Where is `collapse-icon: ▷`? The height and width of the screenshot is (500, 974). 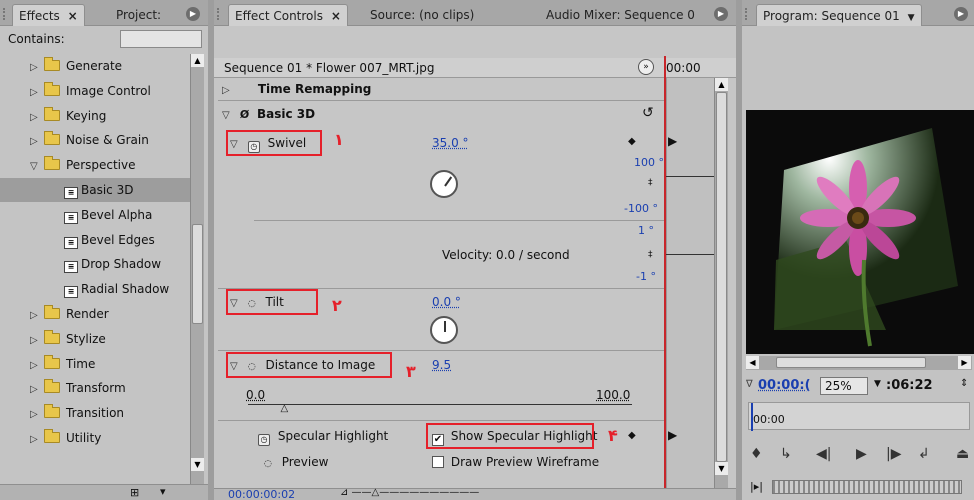
collapse-icon: ▷ is located at coordinates (229, 90).